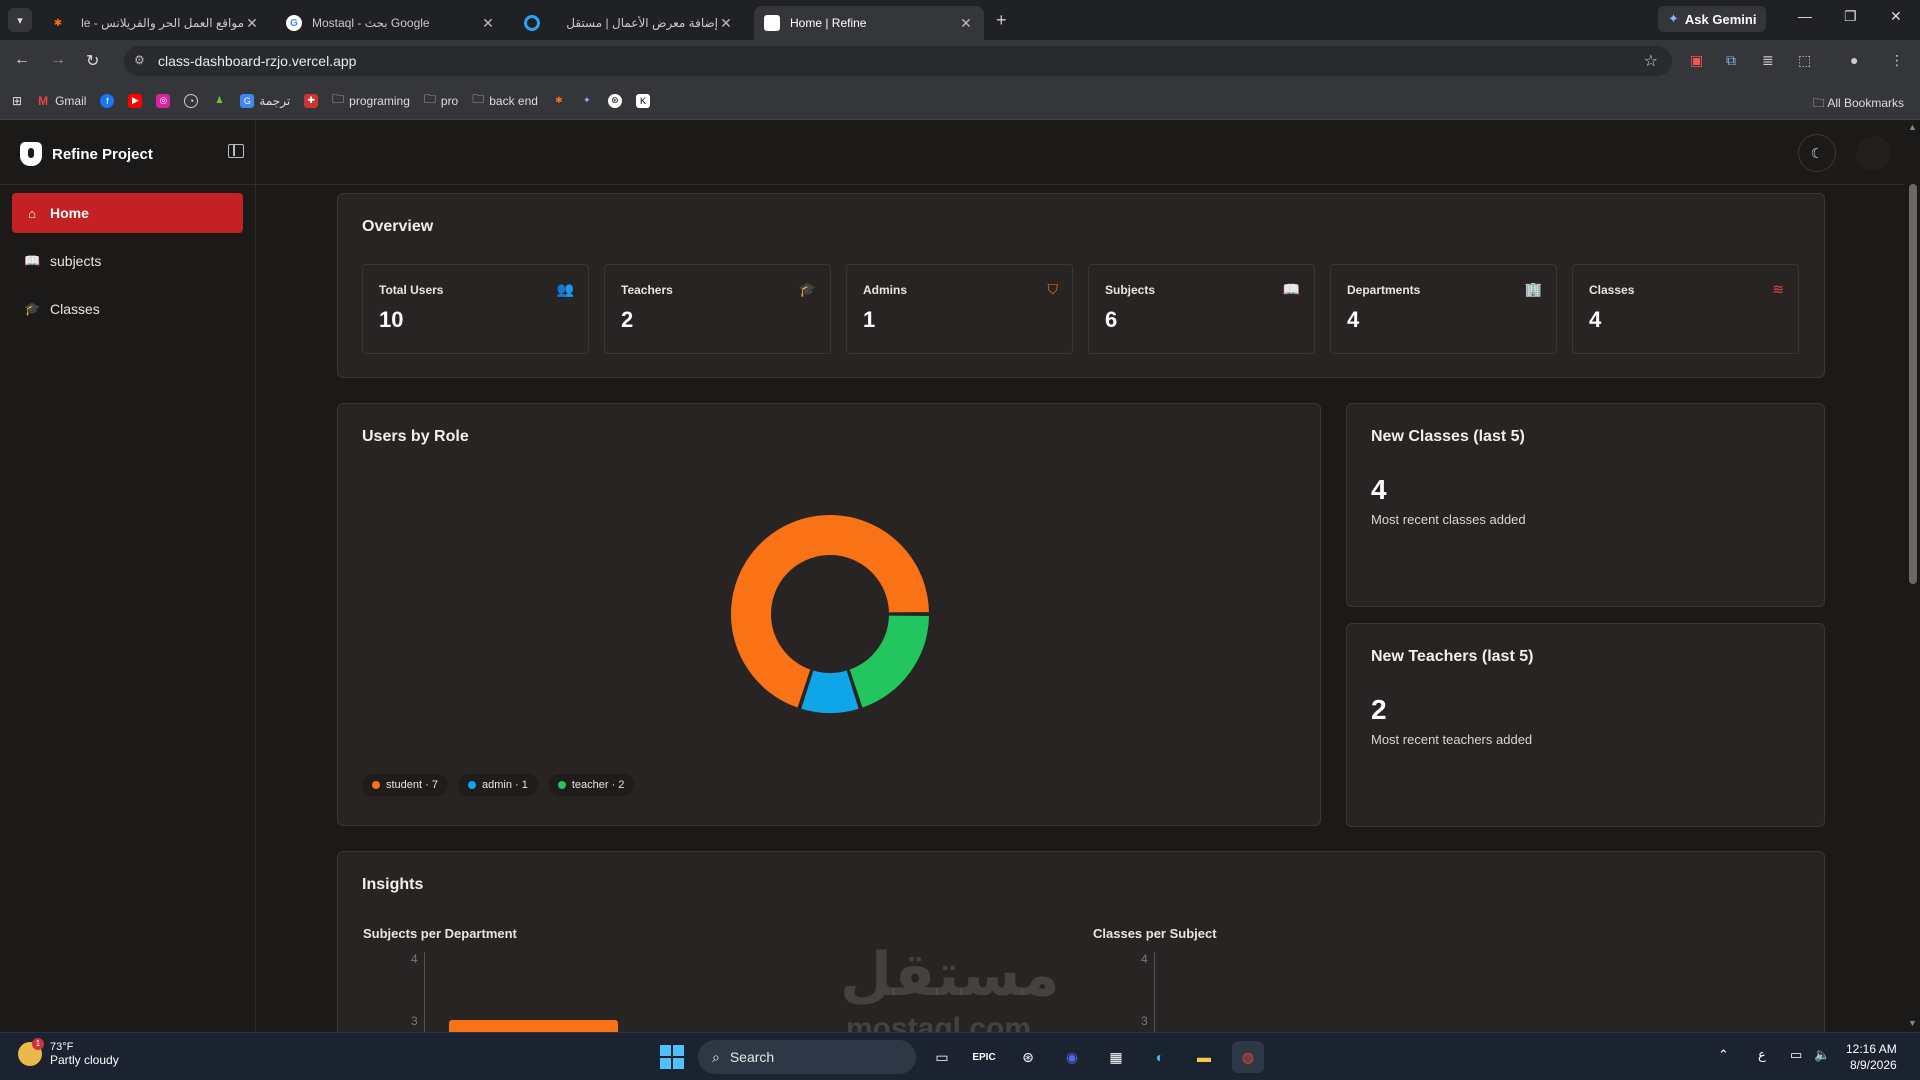  I want to click on scroll-down-icon: ▼, so click(1912, 1023).